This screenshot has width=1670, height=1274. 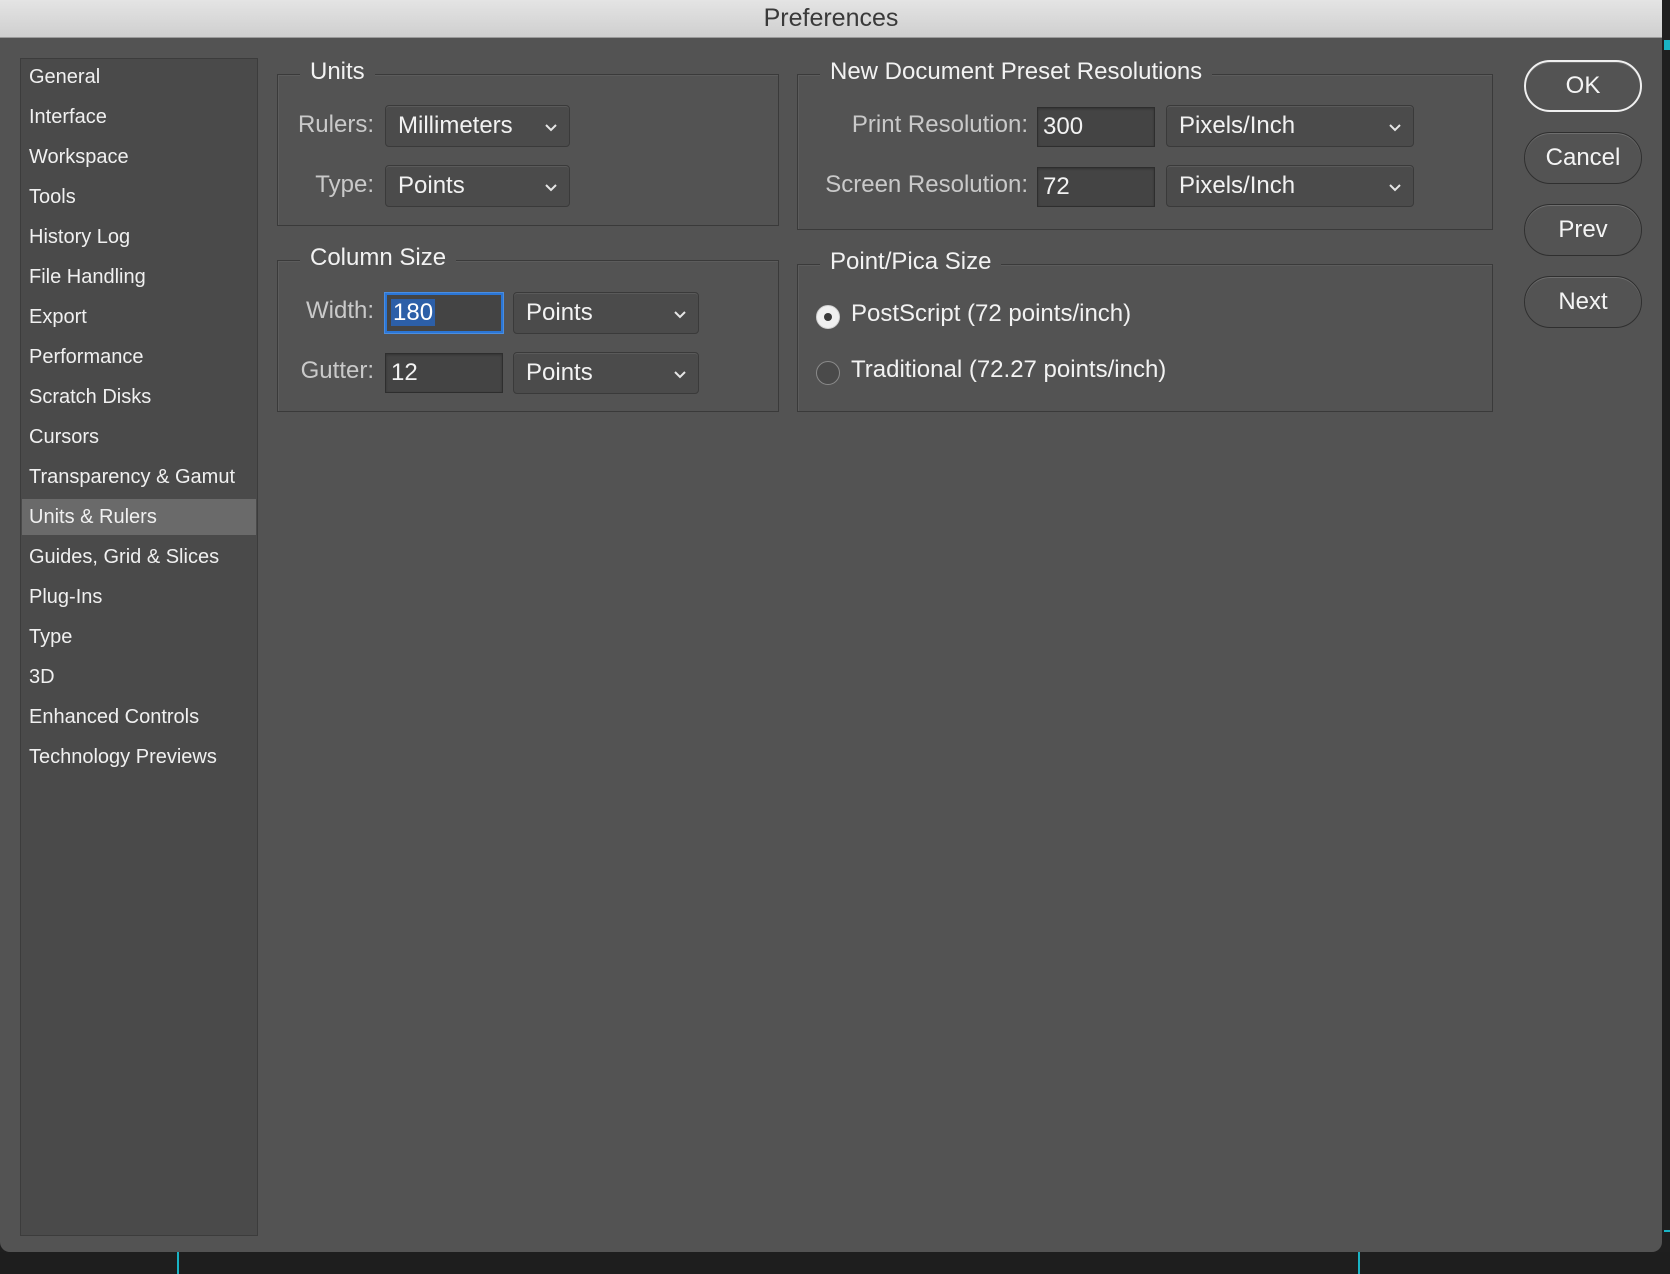 What do you see at coordinates (139, 637) in the screenshot?
I see `sidebar-item-type: Type` at bounding box center [139, 637].